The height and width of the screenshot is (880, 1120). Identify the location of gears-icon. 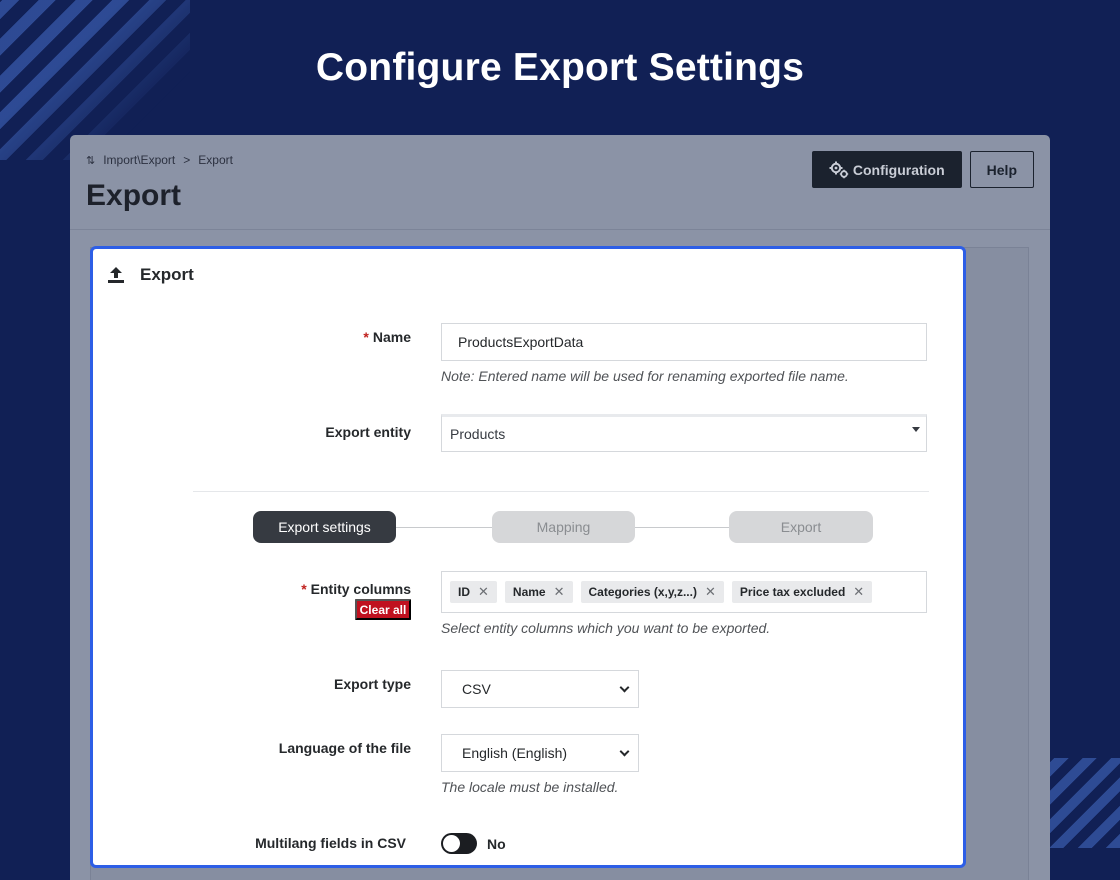
(839, 169).